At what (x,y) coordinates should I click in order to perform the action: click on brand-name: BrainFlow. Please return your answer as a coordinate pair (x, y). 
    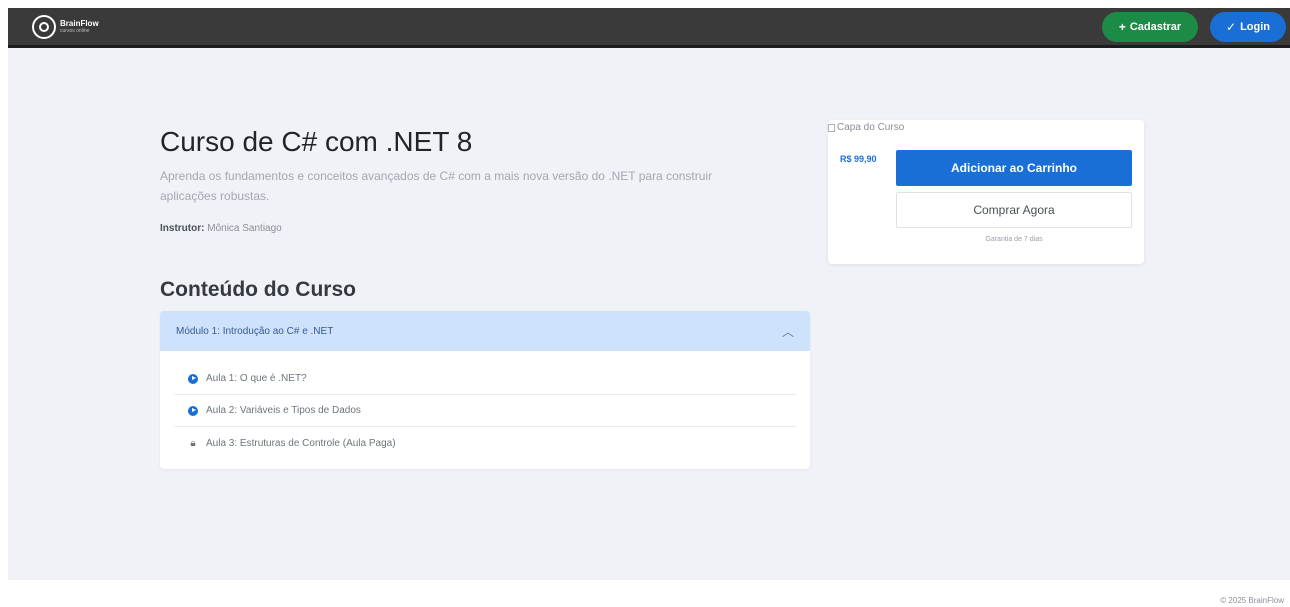
    Looking at the image, I should click on (79, 23).